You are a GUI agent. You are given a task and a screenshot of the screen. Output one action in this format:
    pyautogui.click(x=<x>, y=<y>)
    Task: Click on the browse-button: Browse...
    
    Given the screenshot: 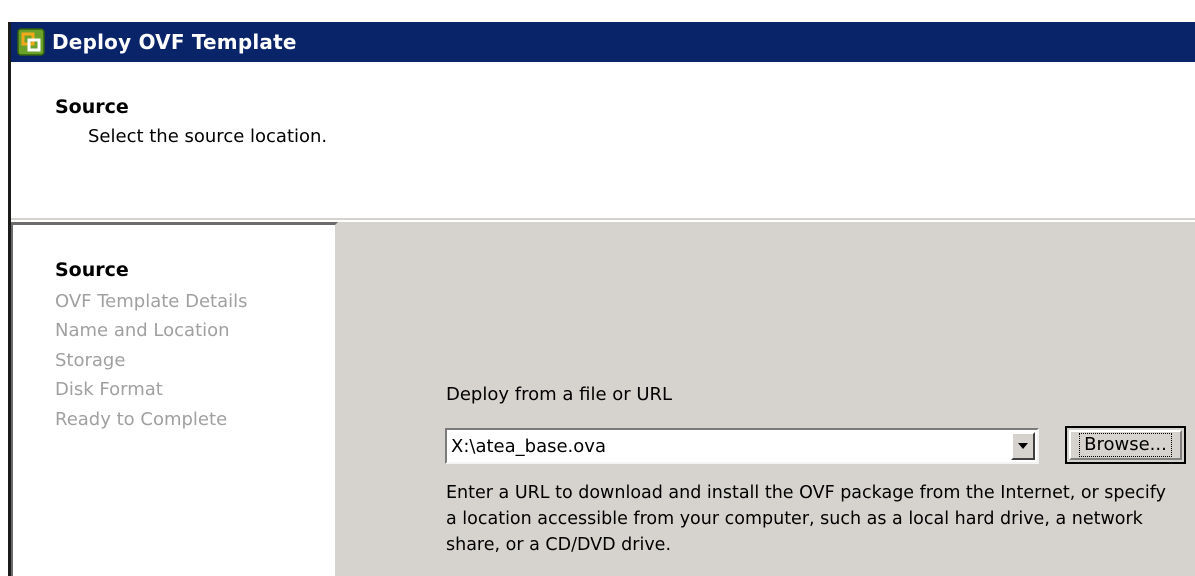 What is the action you would take?
    pyautogui.click(x=1125, y=445)
    